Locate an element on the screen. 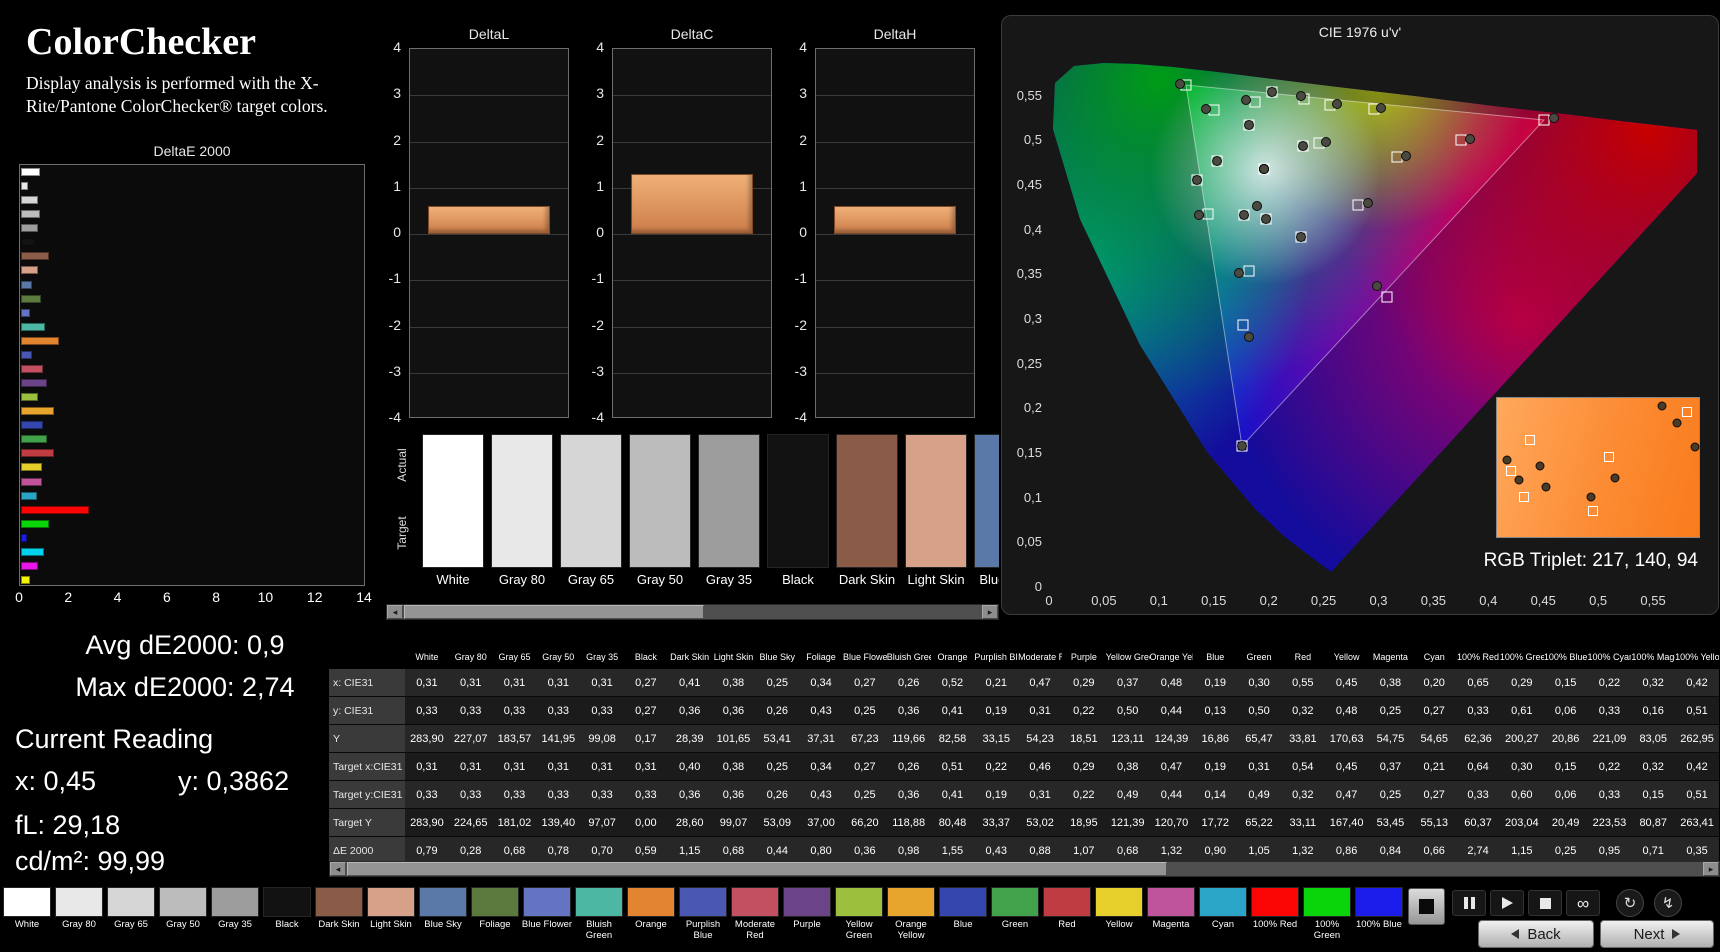 This screenshot has width=1720, height=952. toolbar-swatch: White is located at coordinates (27, 909).